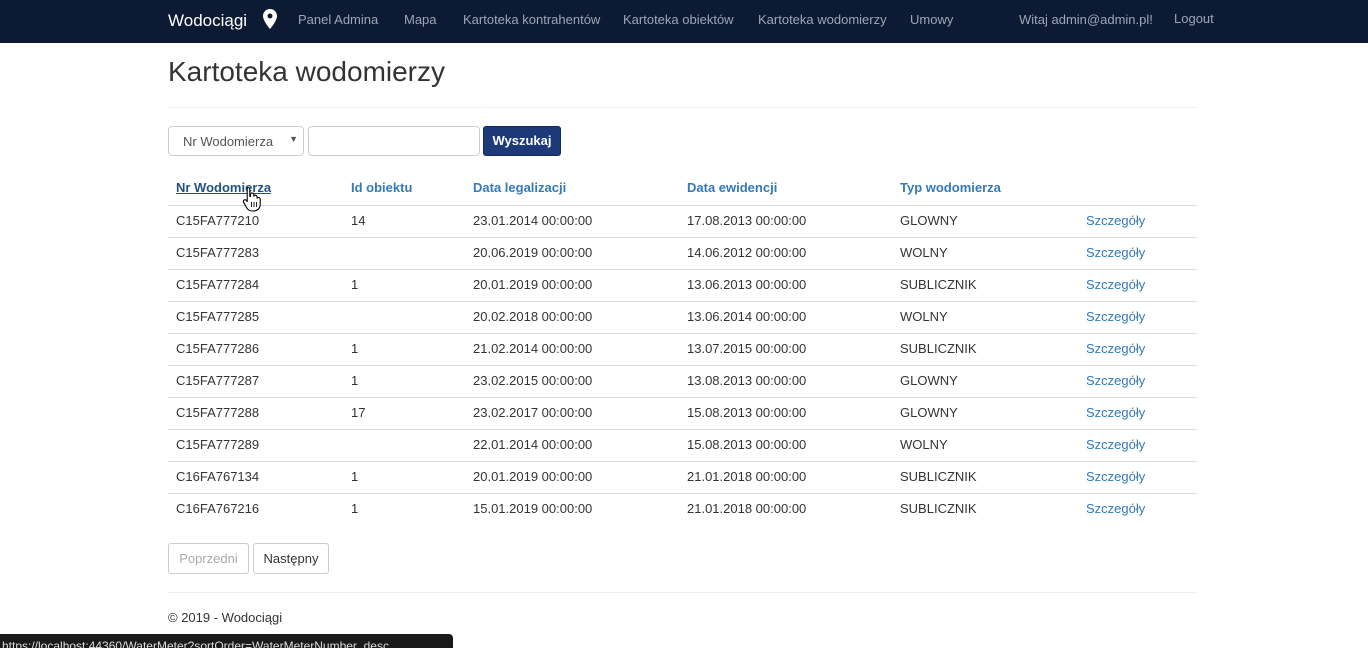  What do you see at coordinates (358, 412) in the screenshot?
I see `cell-id-obiektu: 17` at bounding box center [358, 412].